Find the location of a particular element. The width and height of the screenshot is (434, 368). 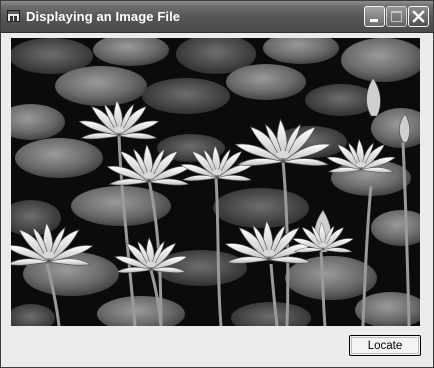

form-icon is located at coordinates (13, 16).